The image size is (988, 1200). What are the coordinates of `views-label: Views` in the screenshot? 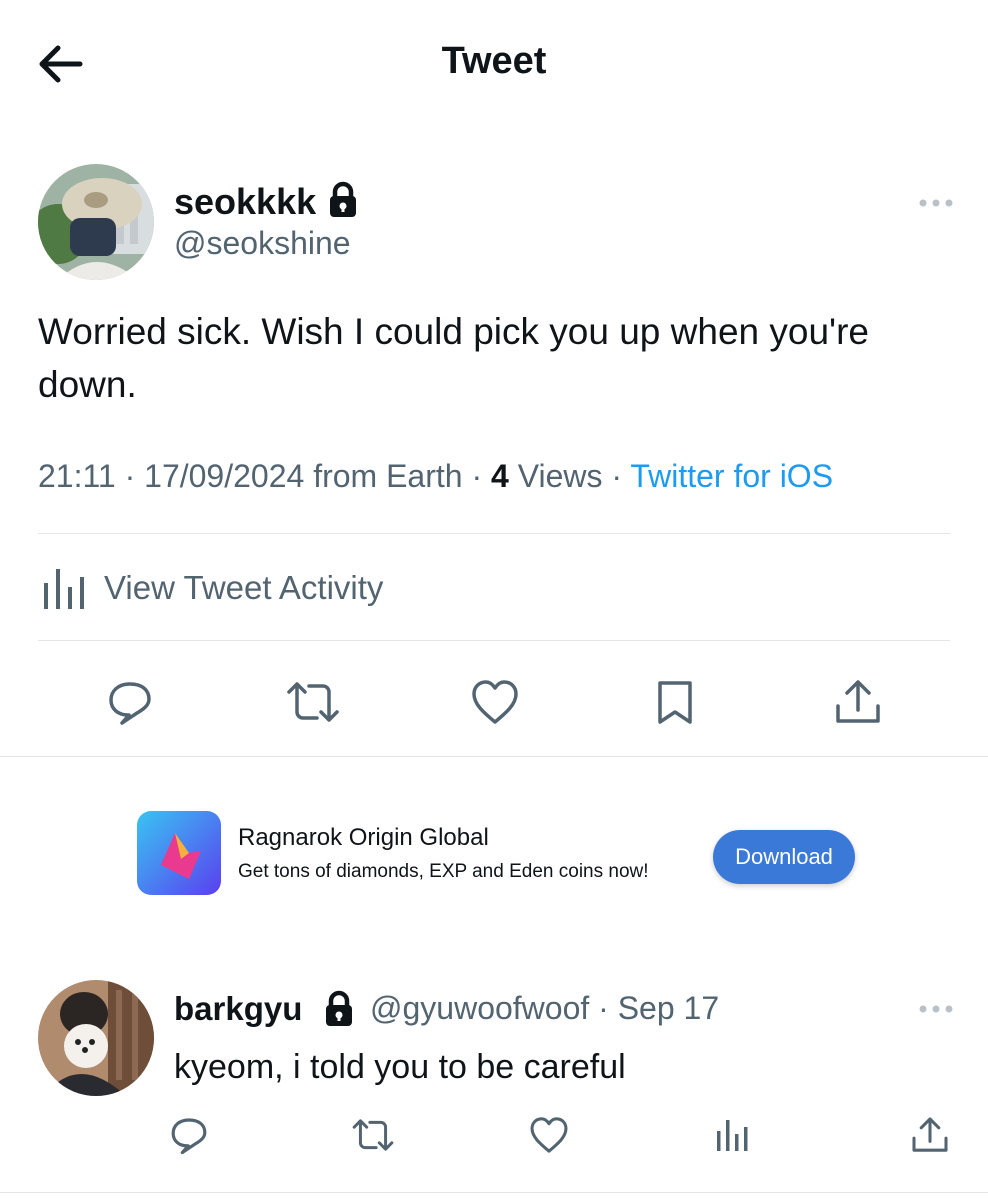 It's located at (560, 476).